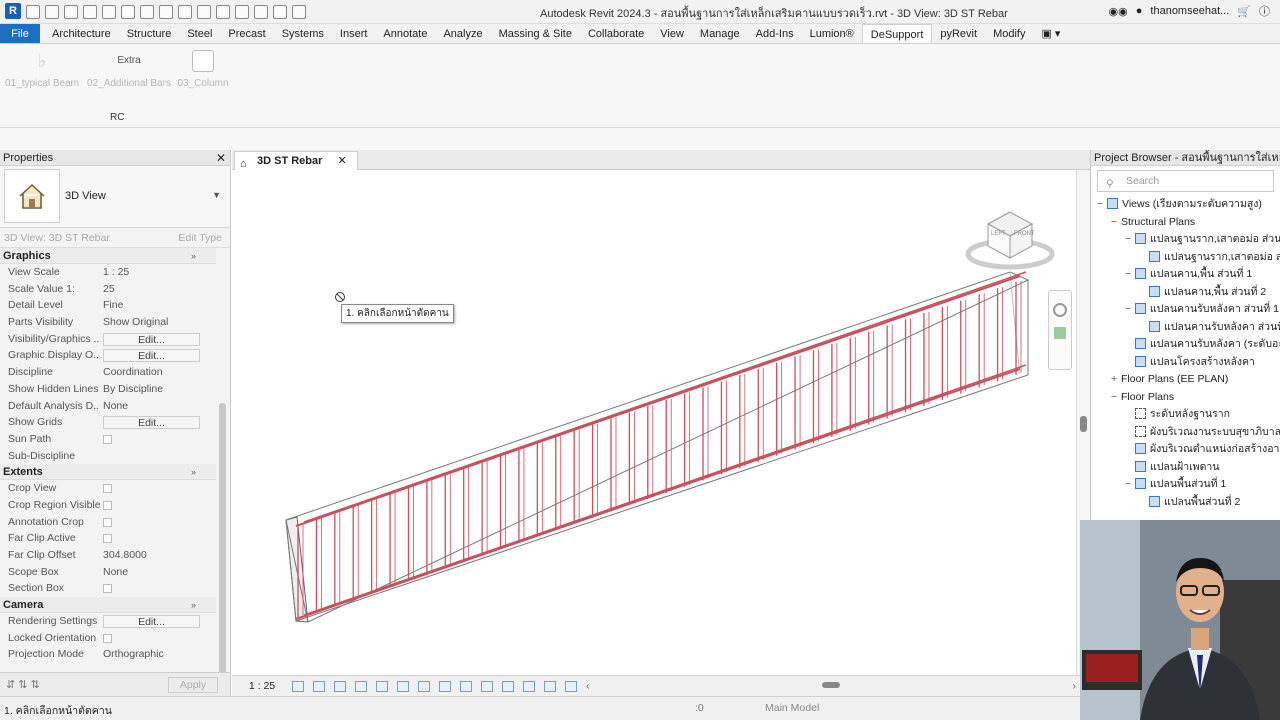 The height and width of the screenshot is (720, 1280). What do you see at coordinates (424, 686) in the screenshot?
I see `show-crop-icon` at bounding box center [424, 686].